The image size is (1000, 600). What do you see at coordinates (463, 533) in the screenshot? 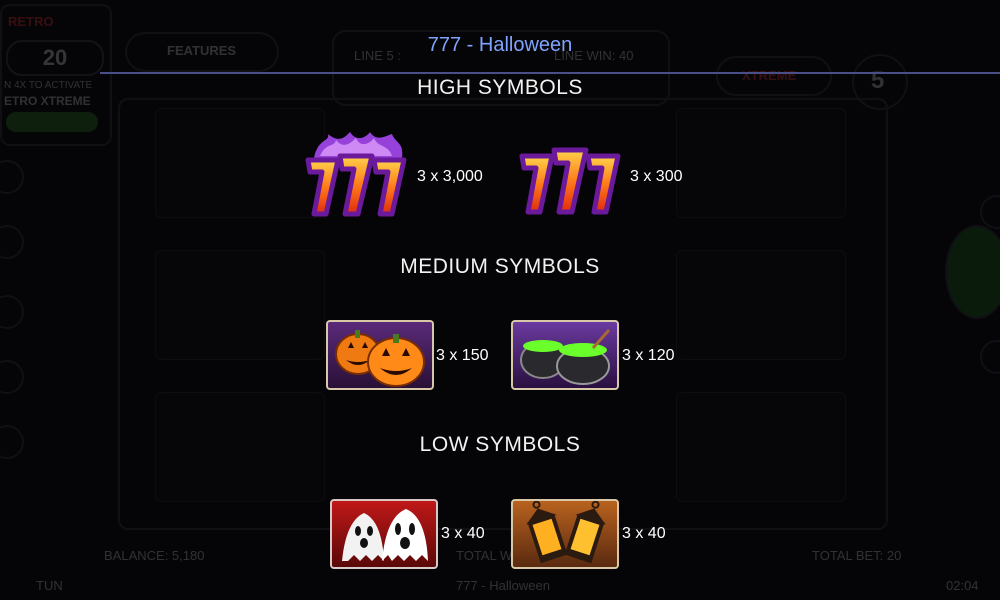
I see `ghosts-payout: 3 x 40` at bounding box center [463, 533].